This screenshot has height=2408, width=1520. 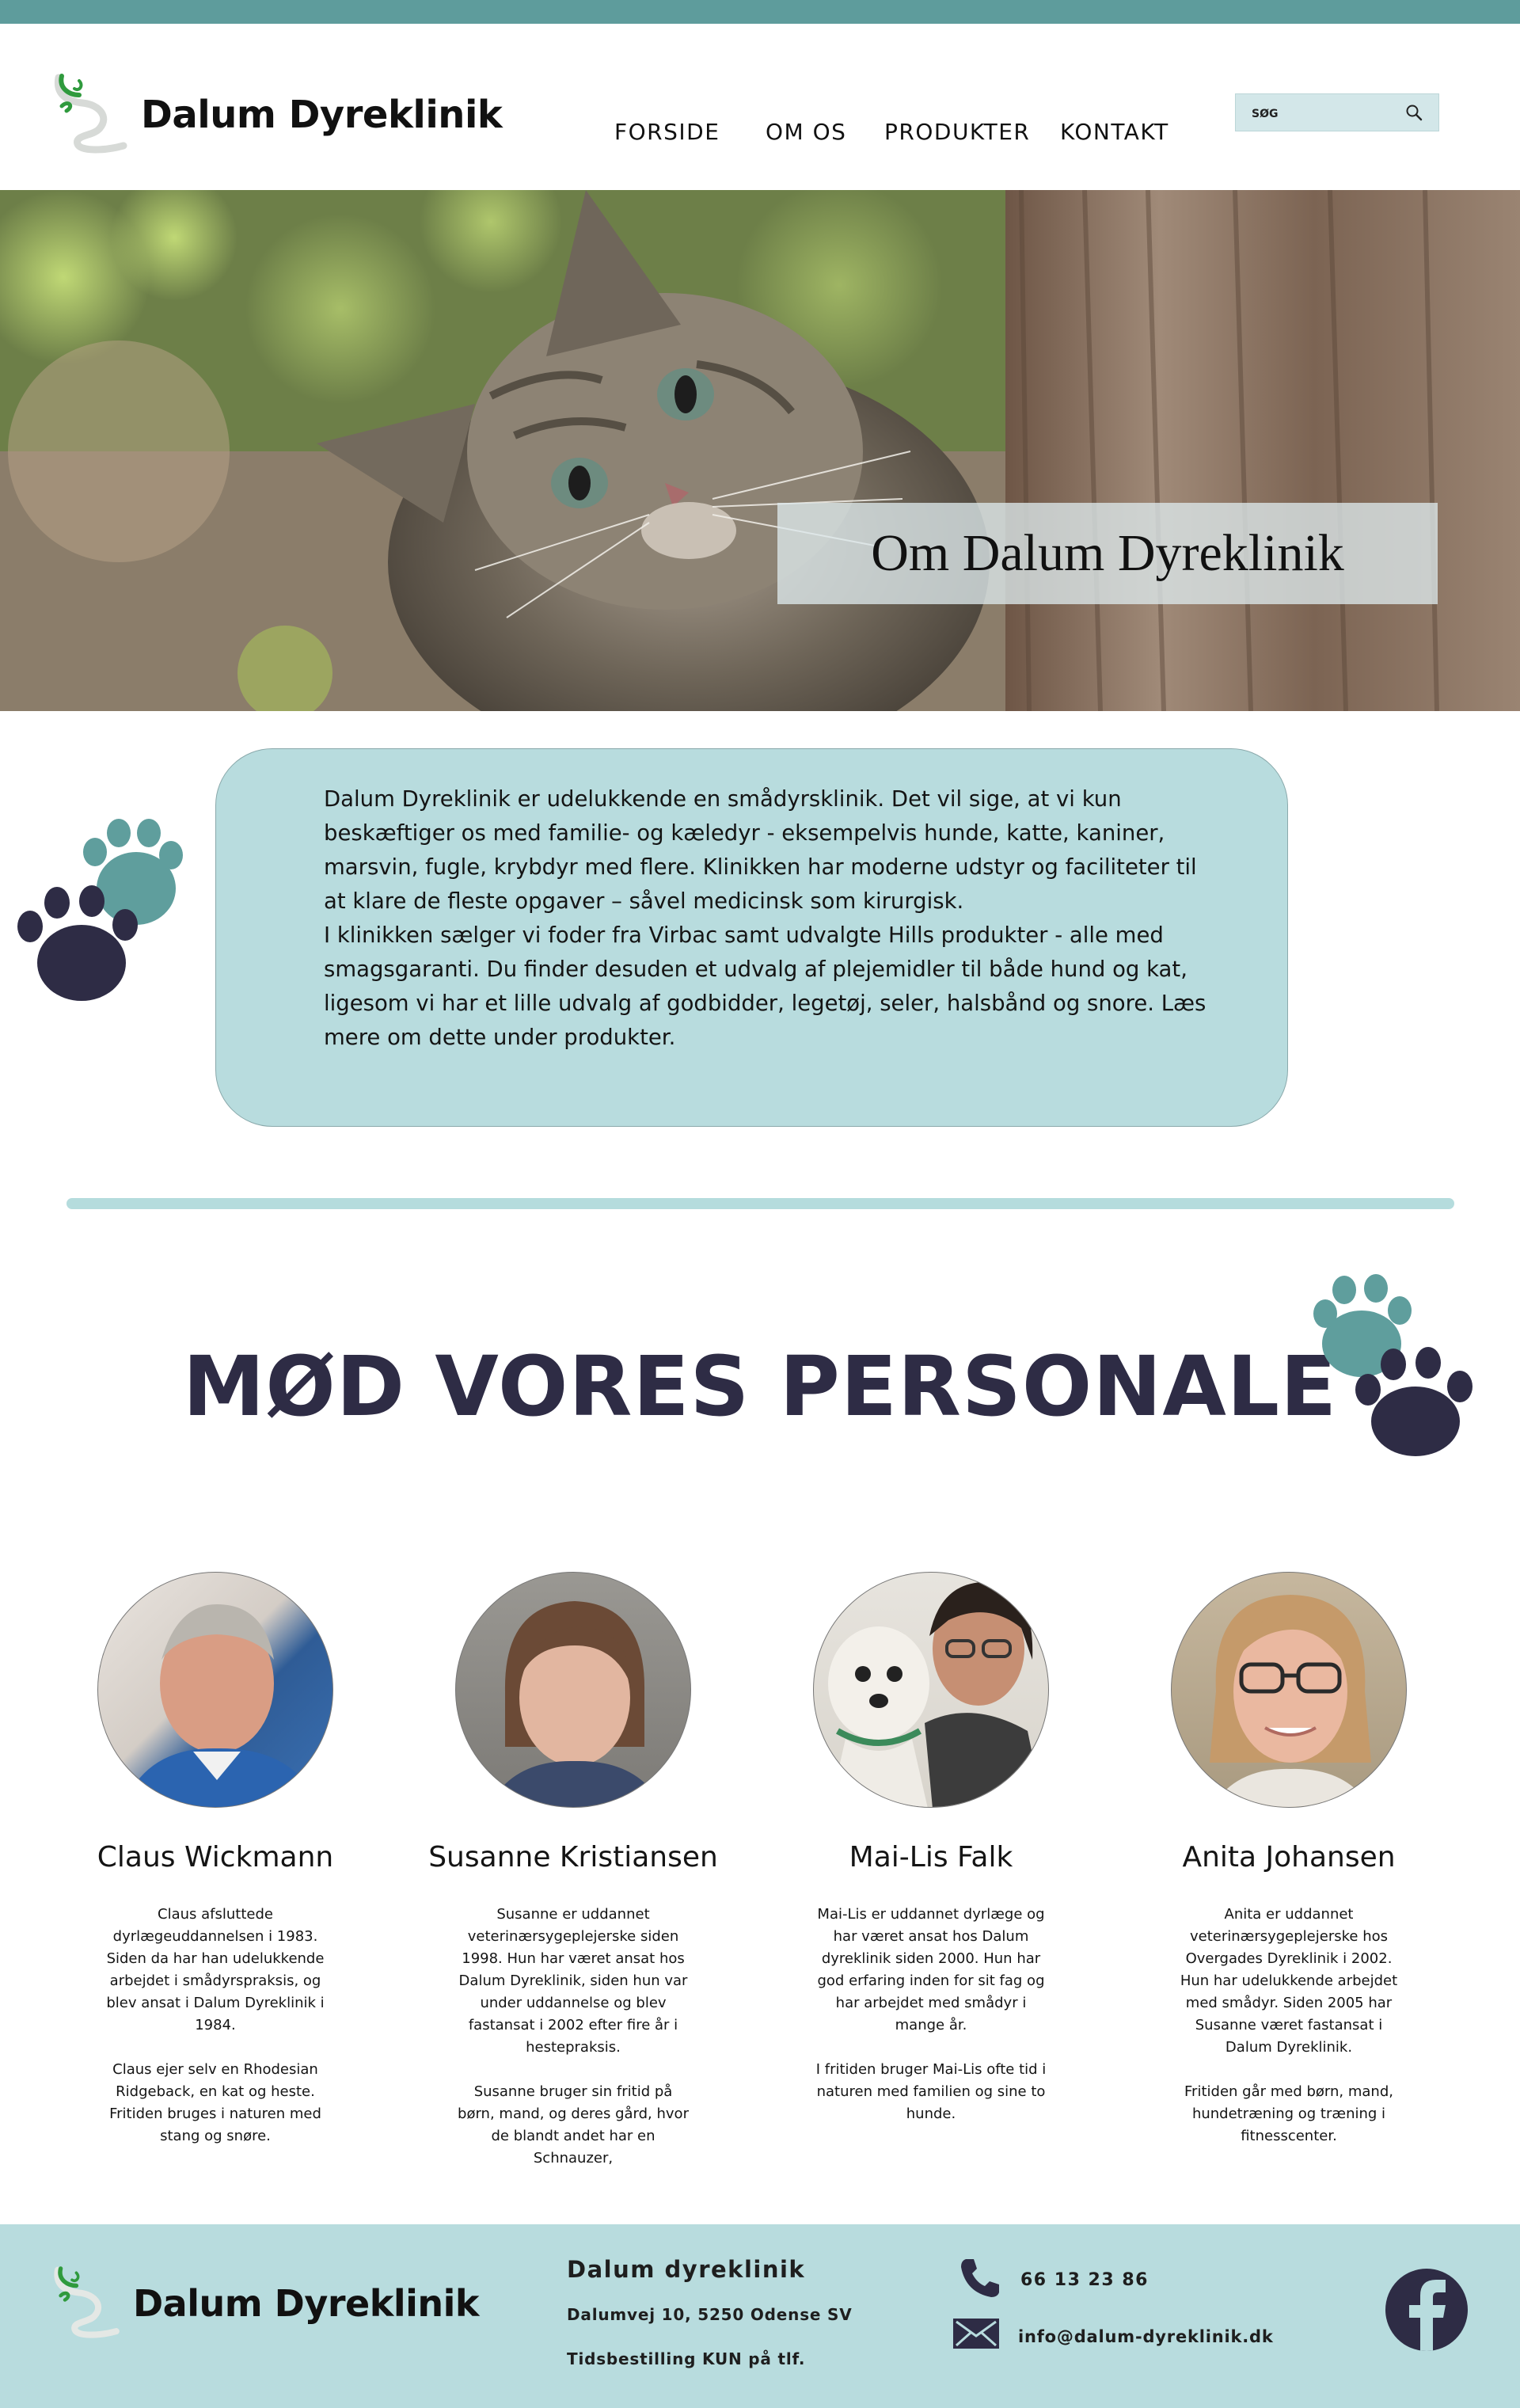 I want to click on site-logo: Dalum Dyreklinik, so click(x=277, y=114).